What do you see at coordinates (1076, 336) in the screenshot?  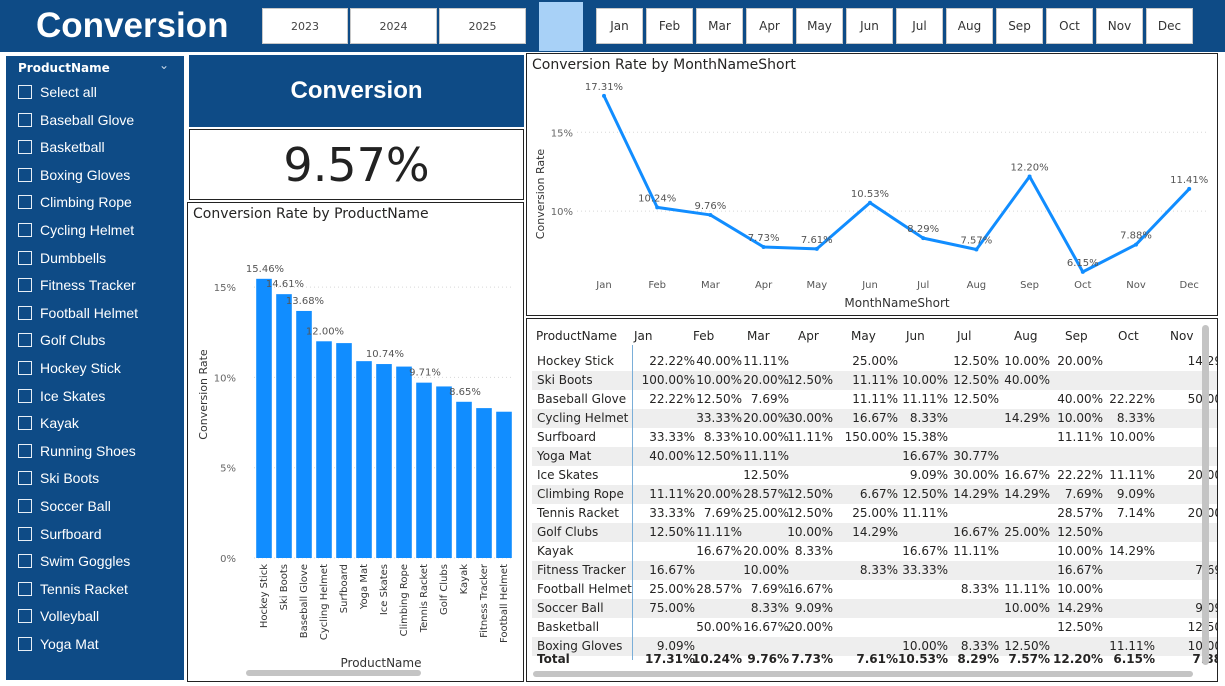 I see `column-header: Sep` at bounding box center [1076, 336].